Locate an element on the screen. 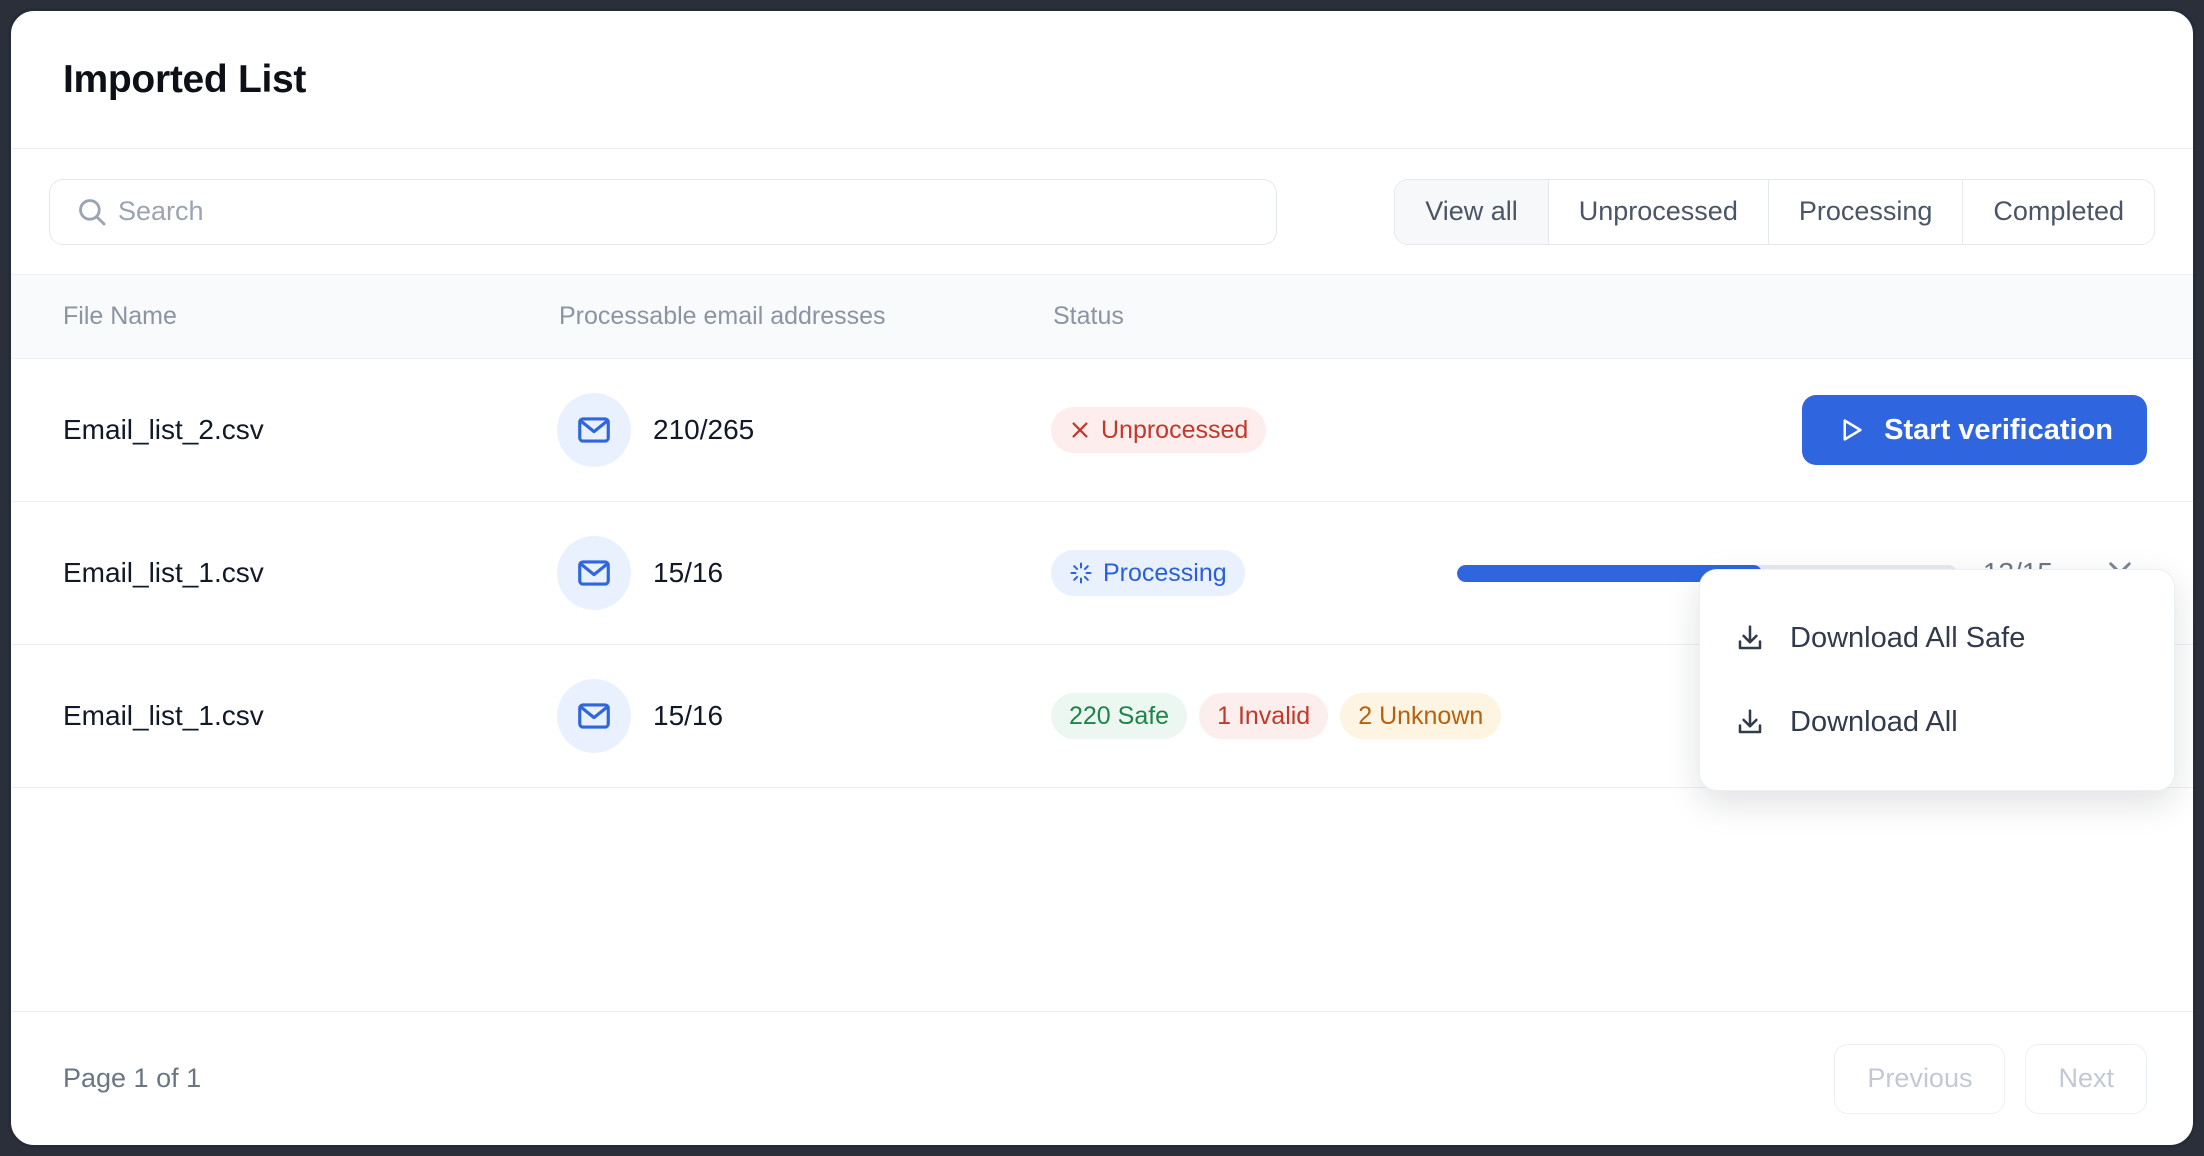 The height and width of the screenshot is (1156, 2204). search-input is located at coordinates (663, 211).